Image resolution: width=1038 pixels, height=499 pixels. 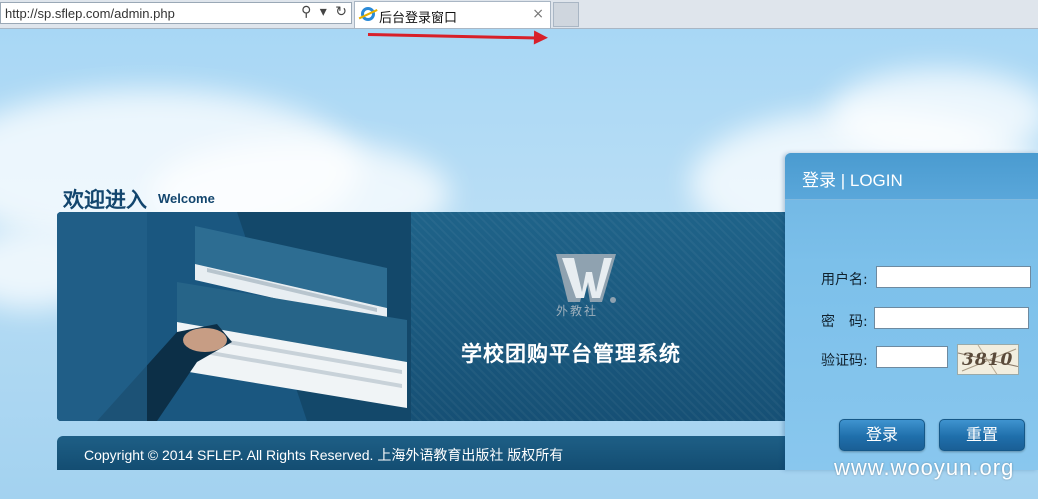 I want to click on cloud-decoration, so click(x=934, y=114).